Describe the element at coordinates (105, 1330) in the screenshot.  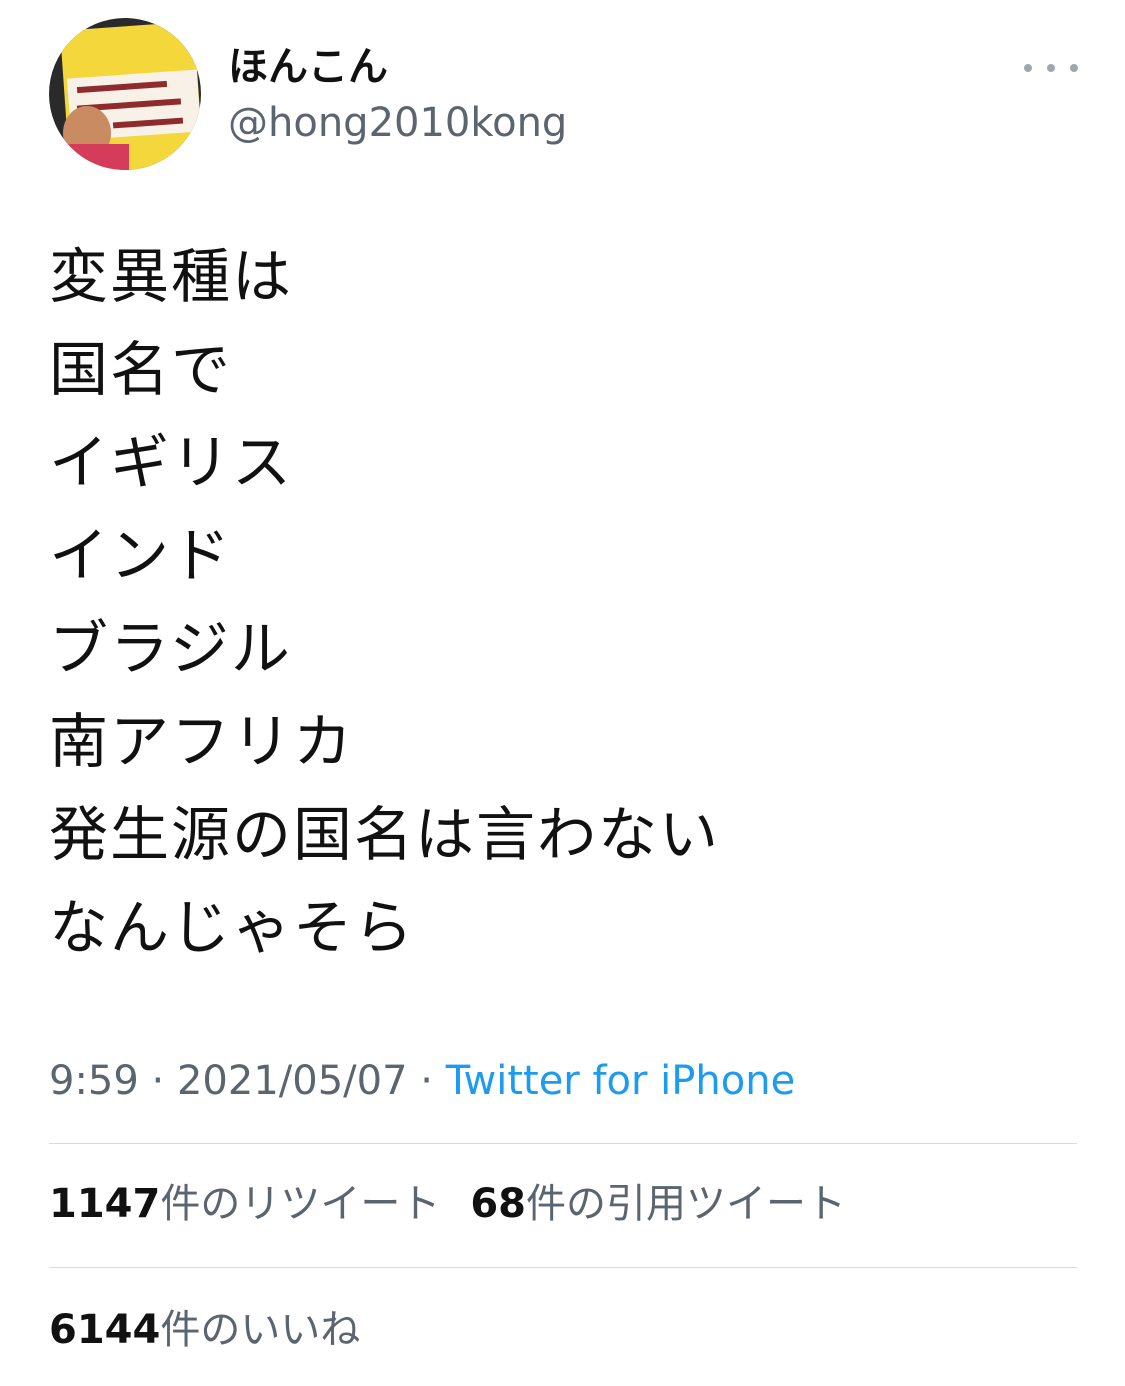
I see `like-count: 6144` at that location.